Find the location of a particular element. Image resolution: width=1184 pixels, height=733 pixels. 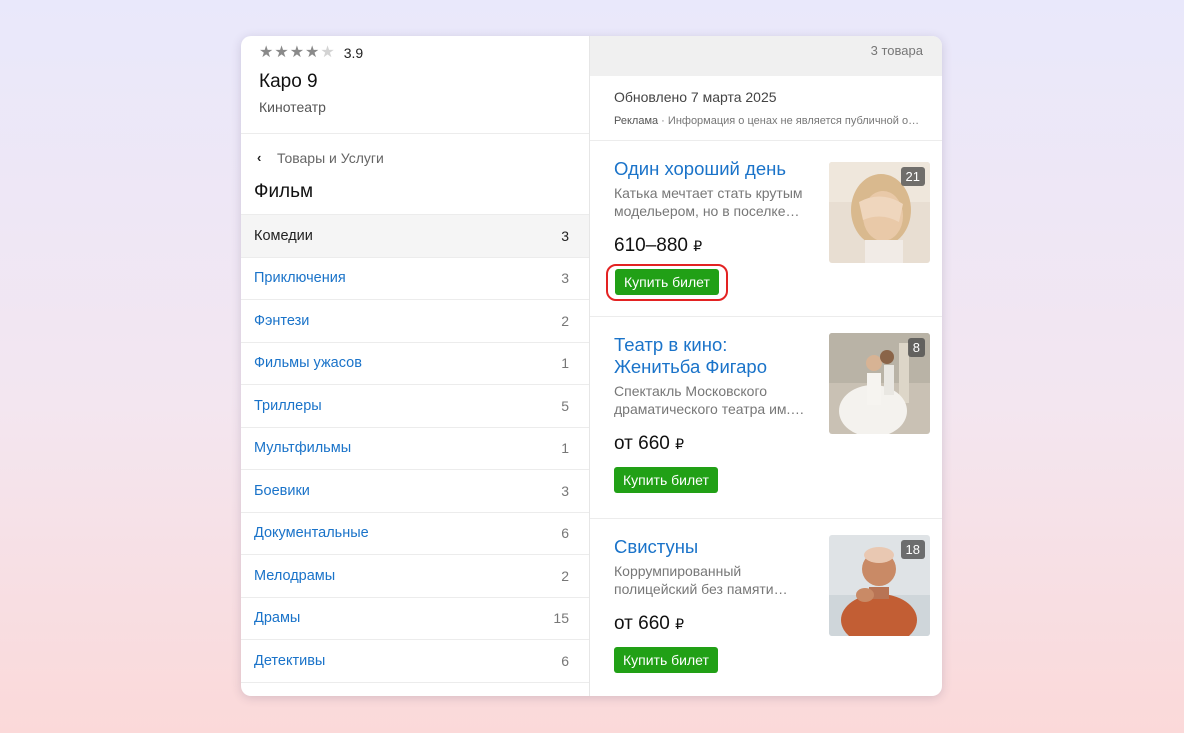

rating-value: 3.9 is located at coordinates (353, 53).